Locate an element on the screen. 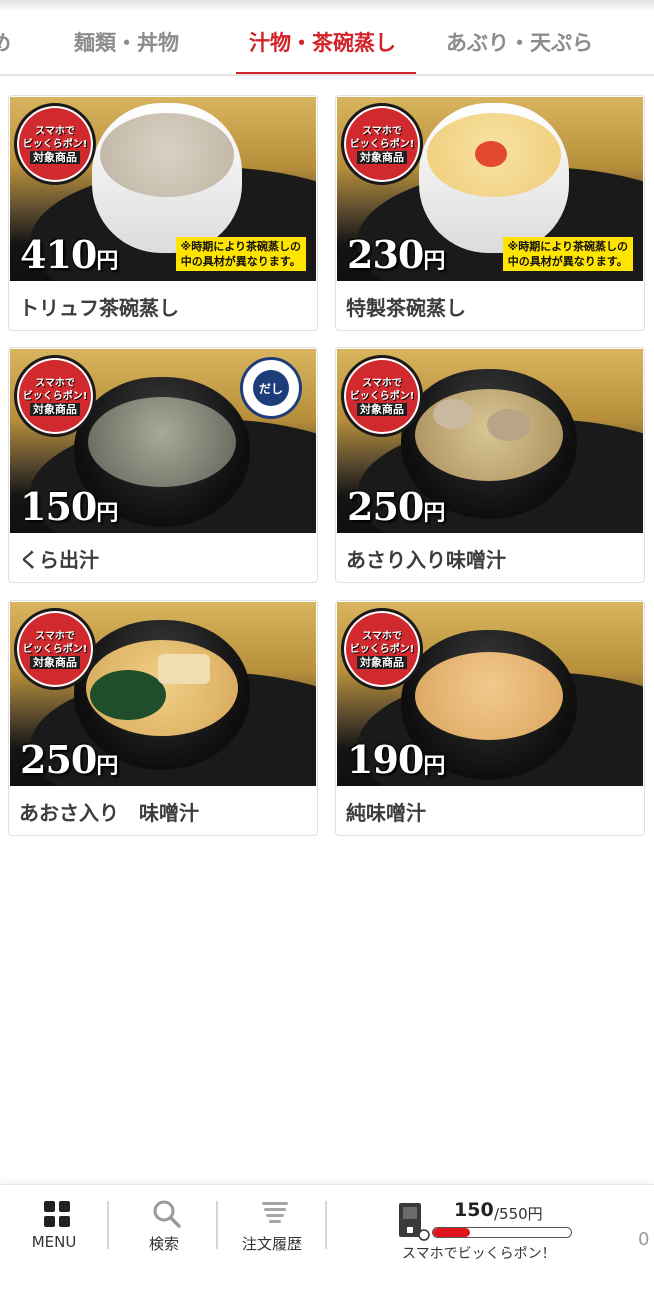 The image size is (654, 1296). bikkura-progress-fill is located at coordinates (452, 1232).